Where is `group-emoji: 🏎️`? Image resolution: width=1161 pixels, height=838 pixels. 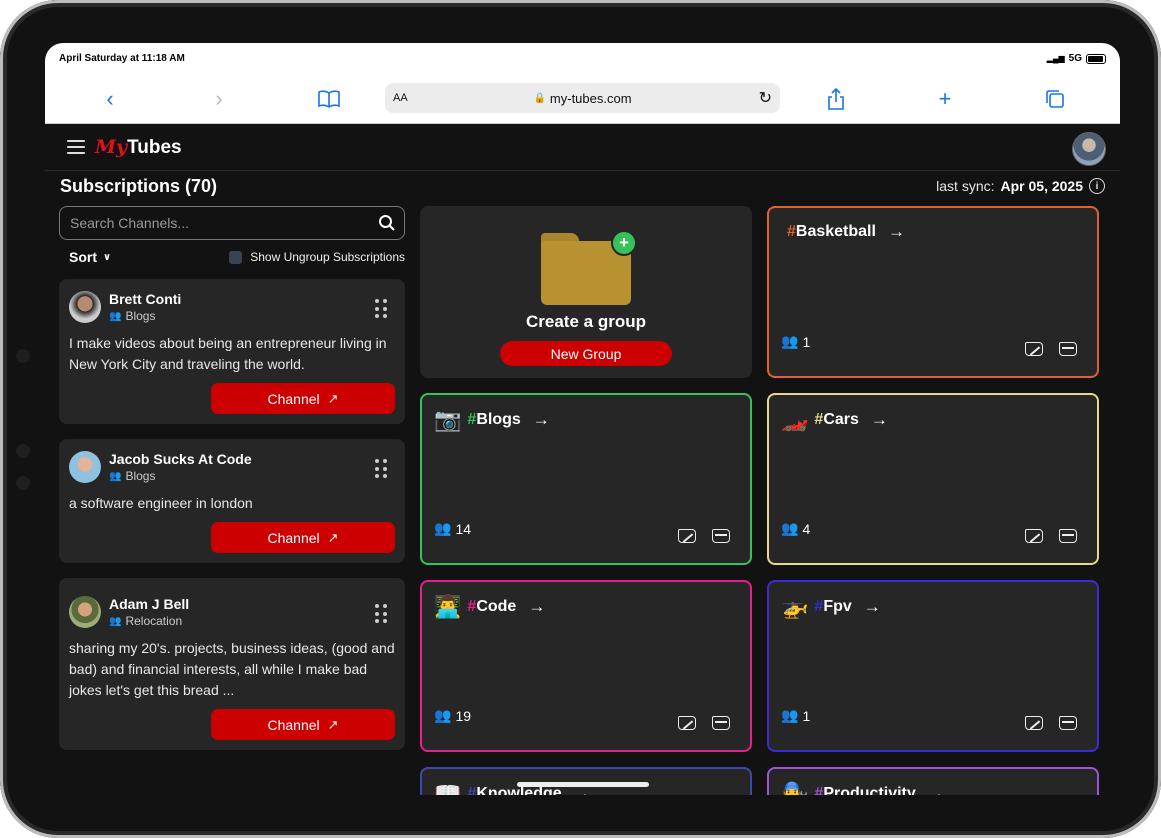 group-emoji: 🏎️ is located at coordinates (795, 419).